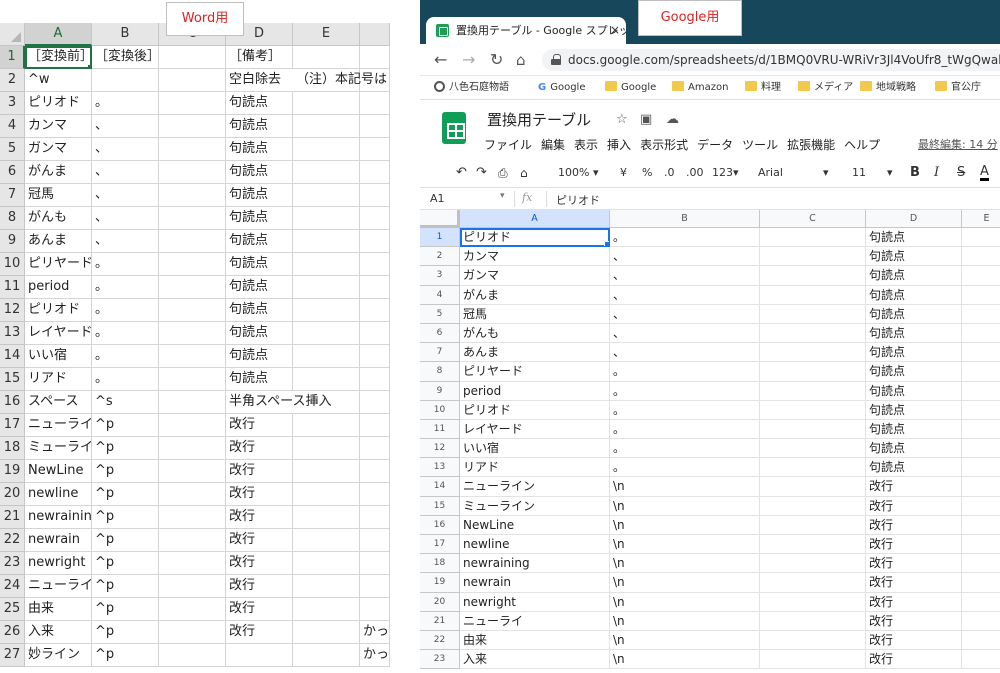 The image size is (1000, 673). I want to click on row-header: 14, so click(12, 356).